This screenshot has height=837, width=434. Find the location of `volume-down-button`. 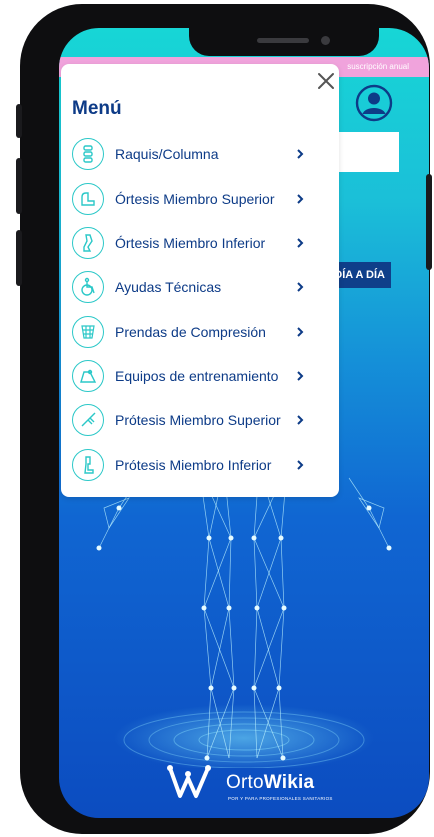

volume-down-button is located at coordinates (19, 258).